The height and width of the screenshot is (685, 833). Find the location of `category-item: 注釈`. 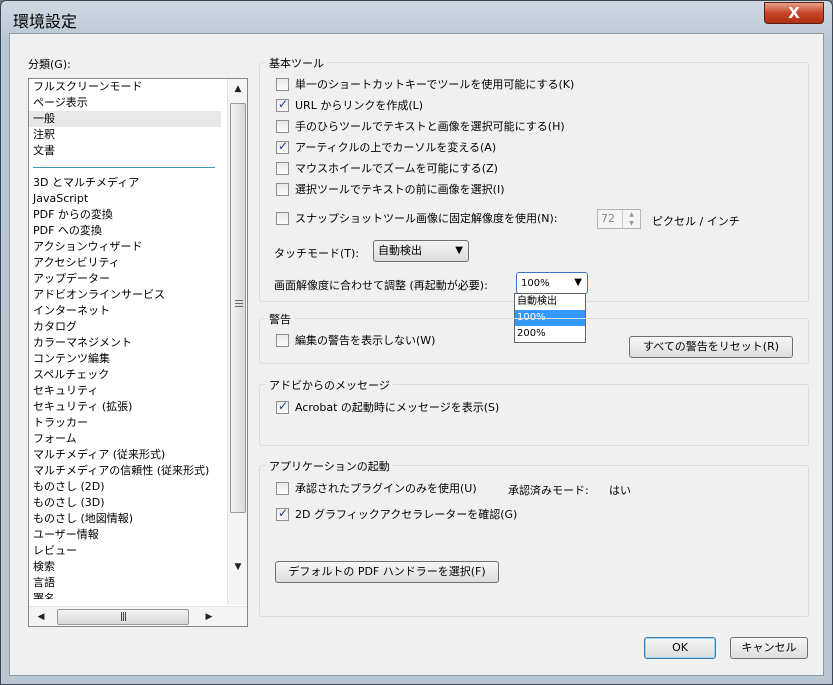

category-item: 注釈 is located at coordinates (125, 135).